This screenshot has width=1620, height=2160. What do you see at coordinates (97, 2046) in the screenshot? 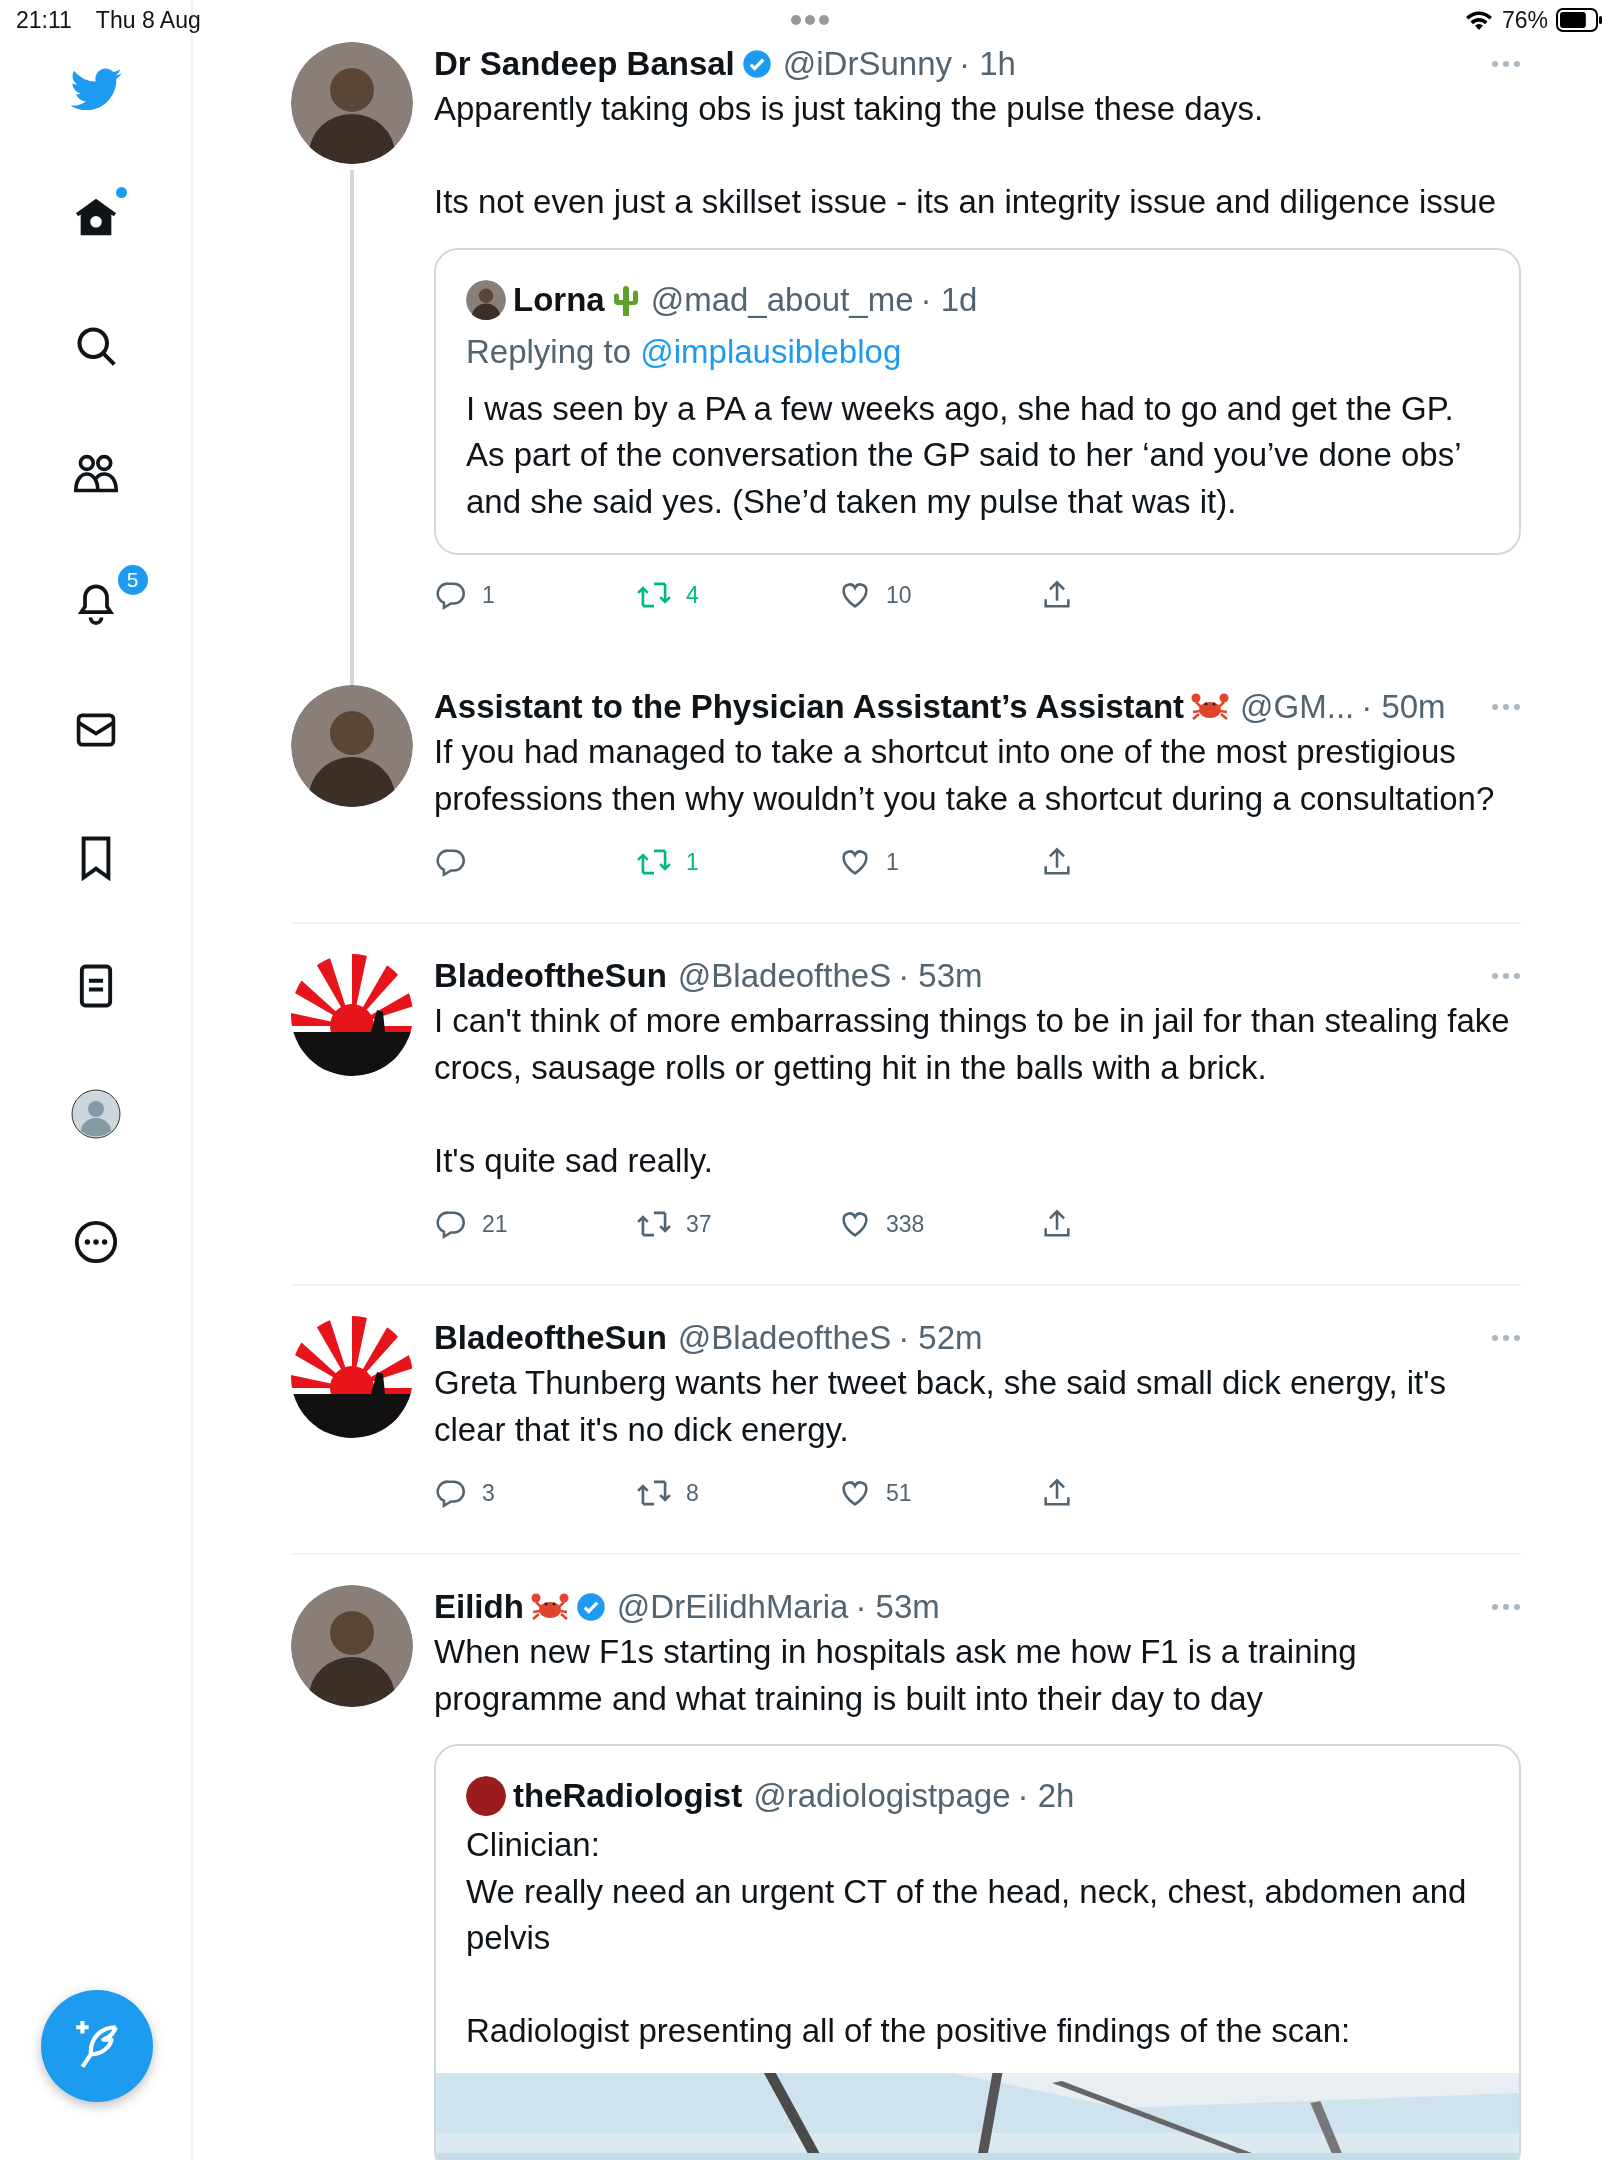
I see `compose-button` at bounding box center [97, 2046].